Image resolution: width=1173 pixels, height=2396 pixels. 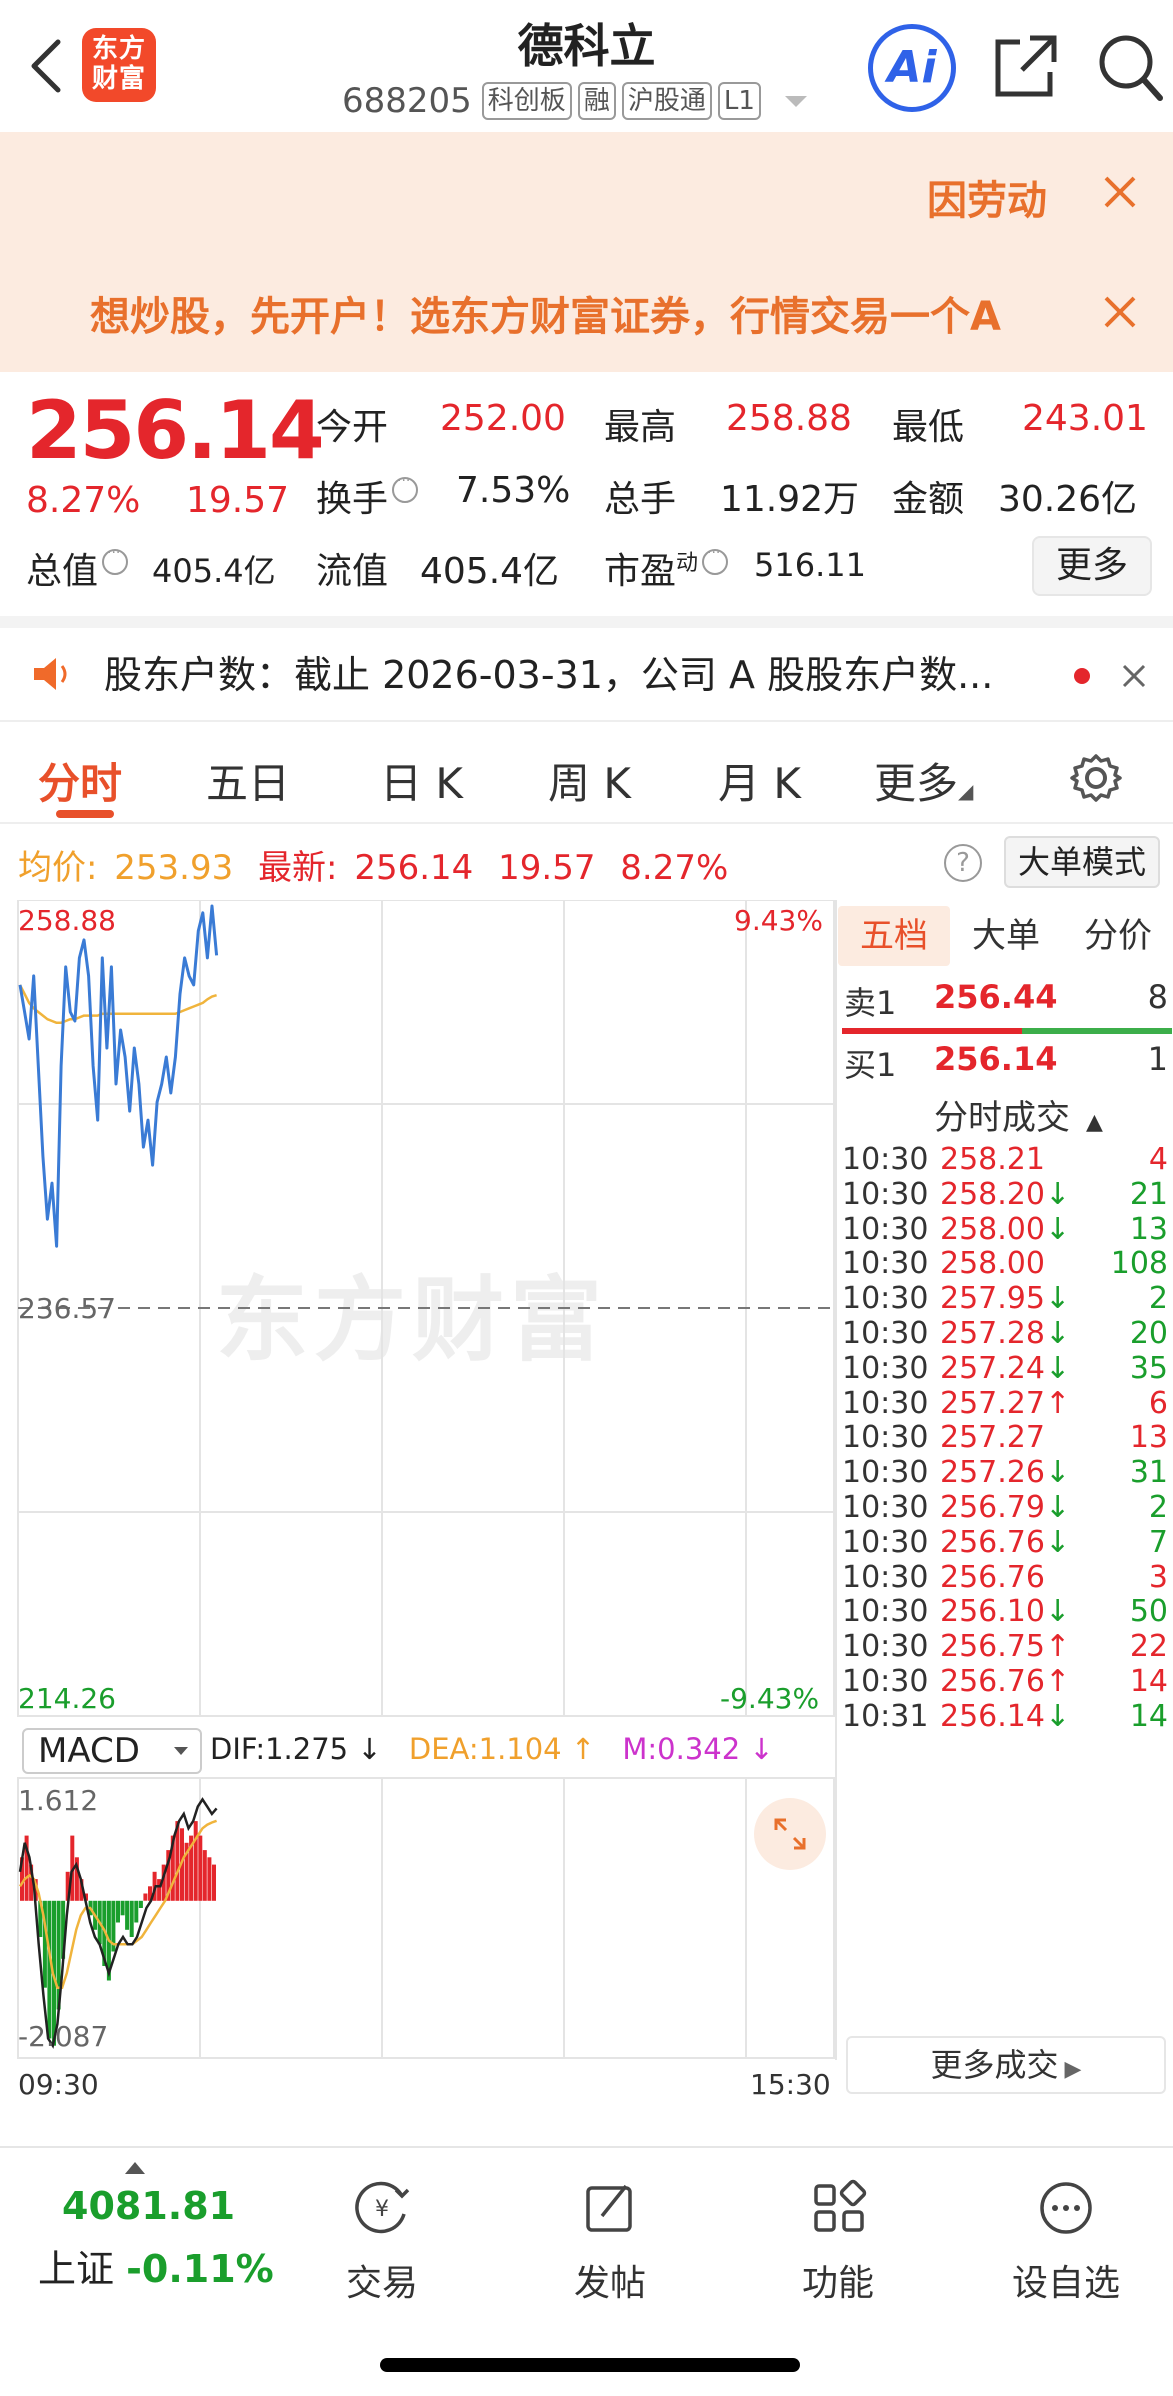 I want to click on macd-bottom-label: -2.087, so click(x=63, y=2036).